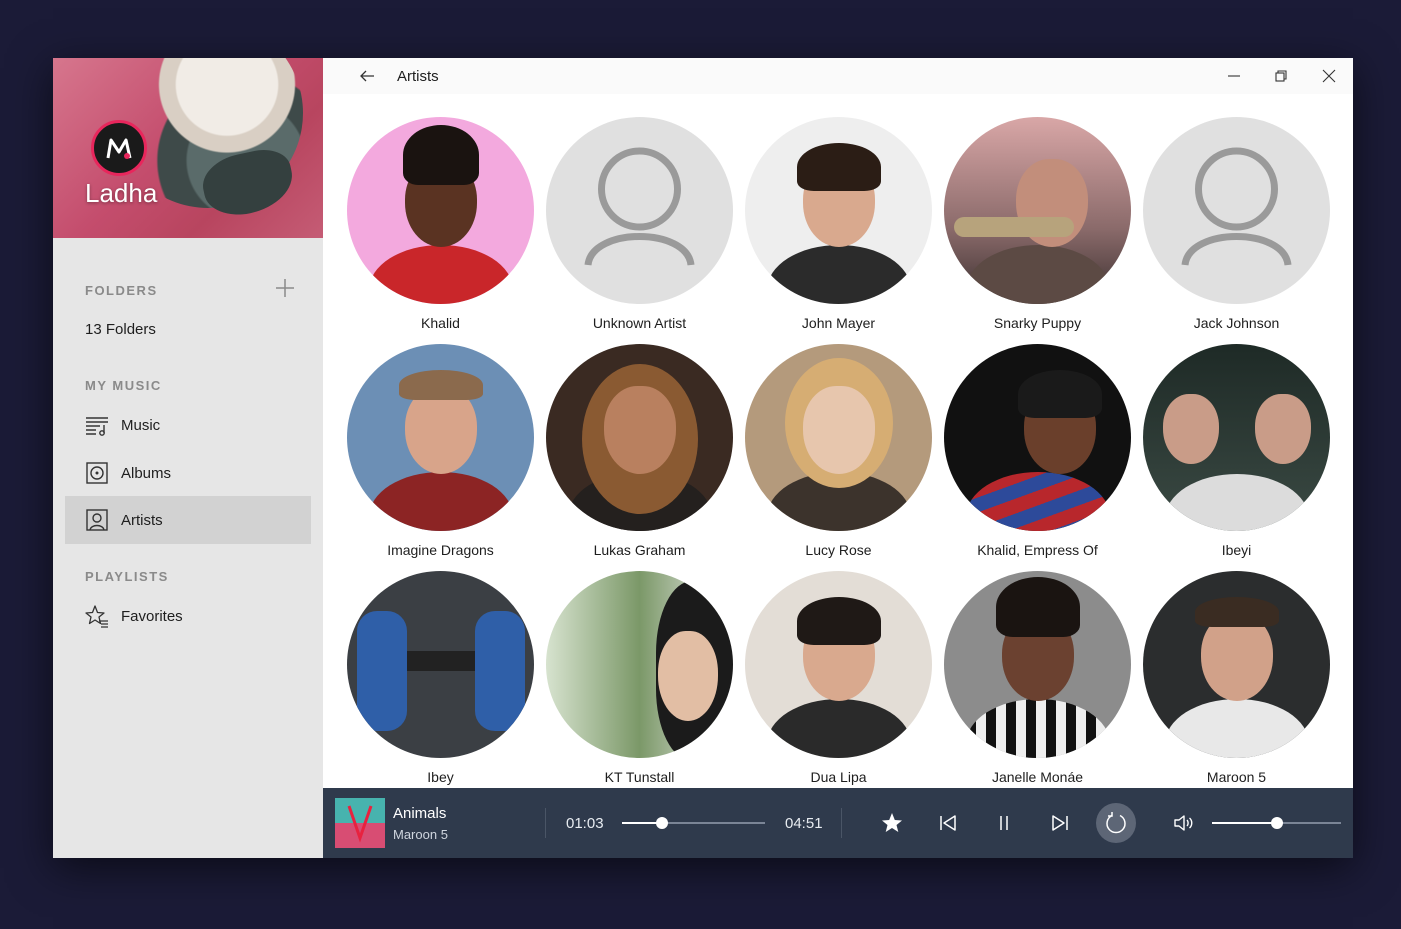  I want to click on back-arrow-icon, so click(367, 76).